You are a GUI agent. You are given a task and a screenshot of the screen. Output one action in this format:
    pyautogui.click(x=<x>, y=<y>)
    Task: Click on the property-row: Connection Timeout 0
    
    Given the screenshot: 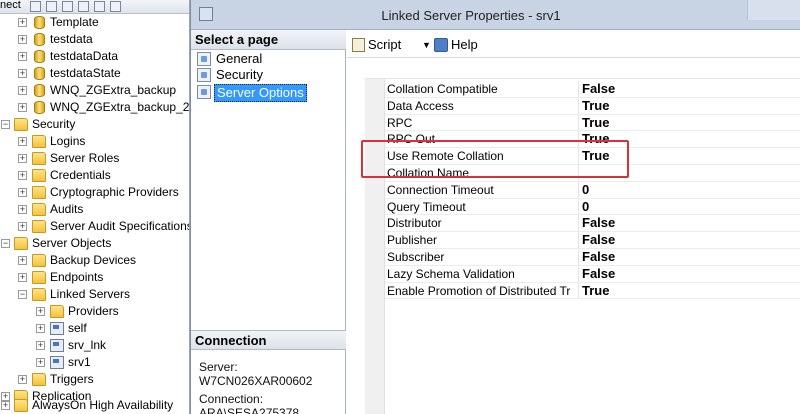 What is the action you would take?
    pyautogui.click(x=592, y=190)
    